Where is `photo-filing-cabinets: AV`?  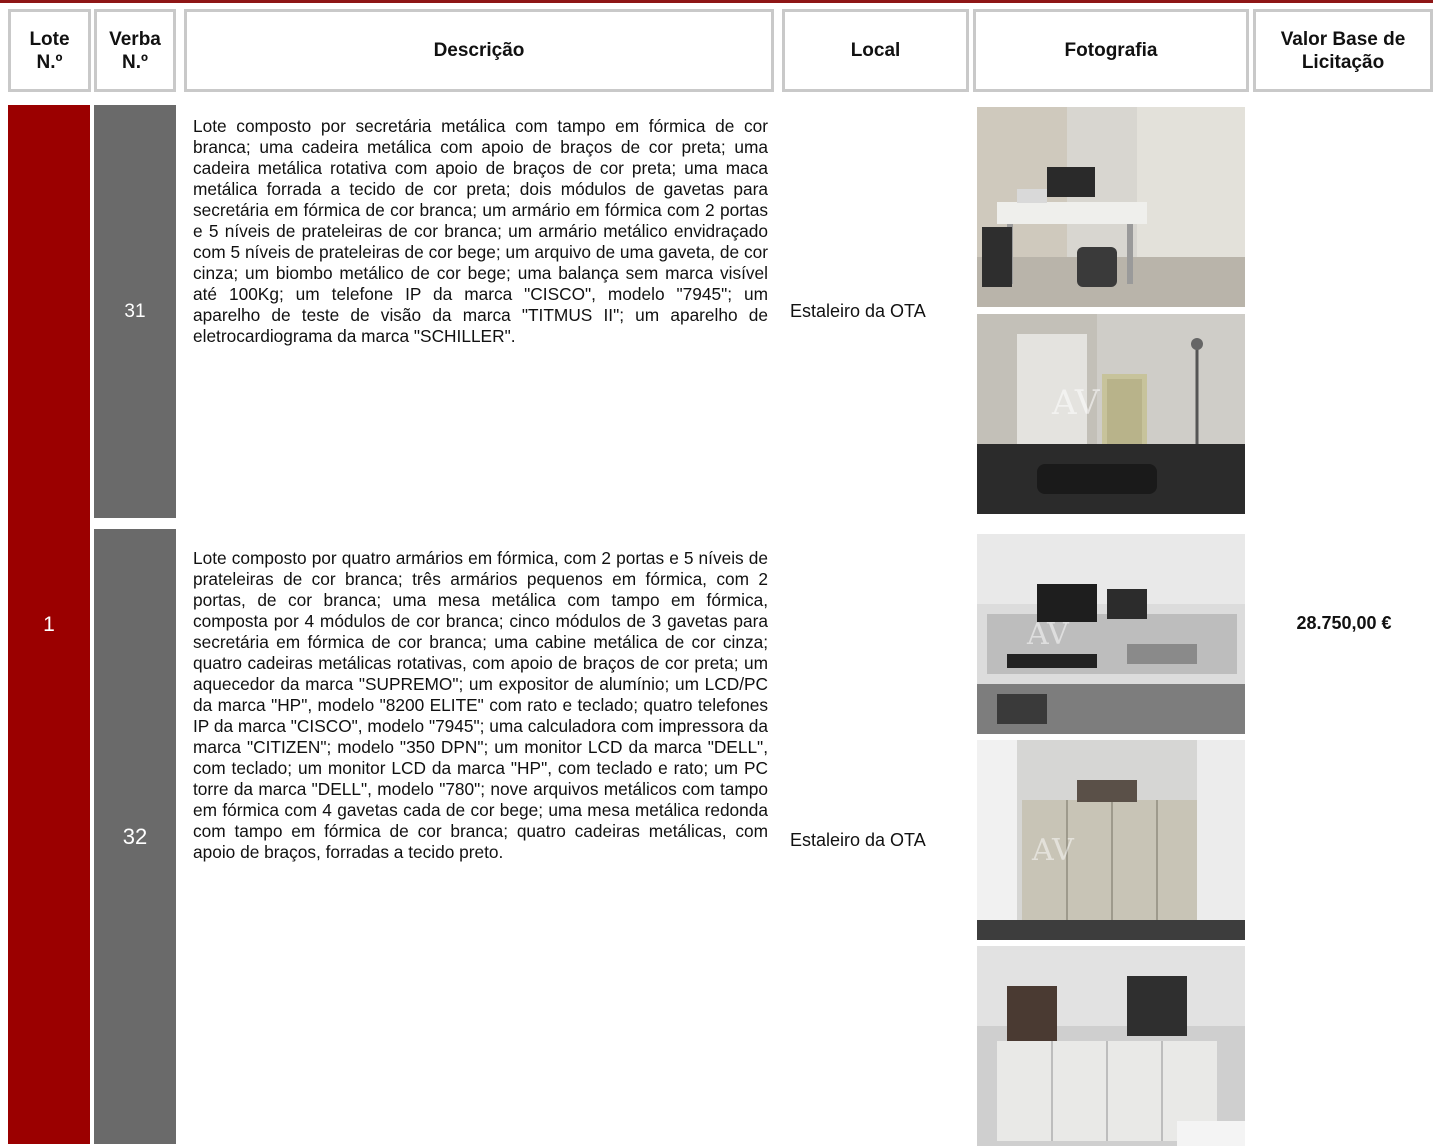 photo-filing-cabinets: AV is located at coordinates (1111, 840).